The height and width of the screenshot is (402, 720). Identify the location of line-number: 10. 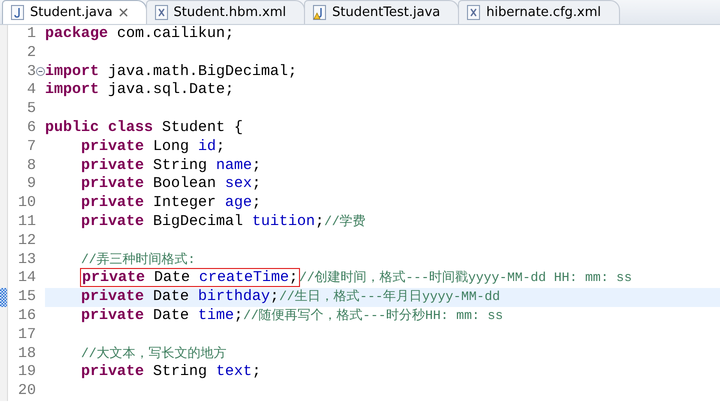
(26, 203).